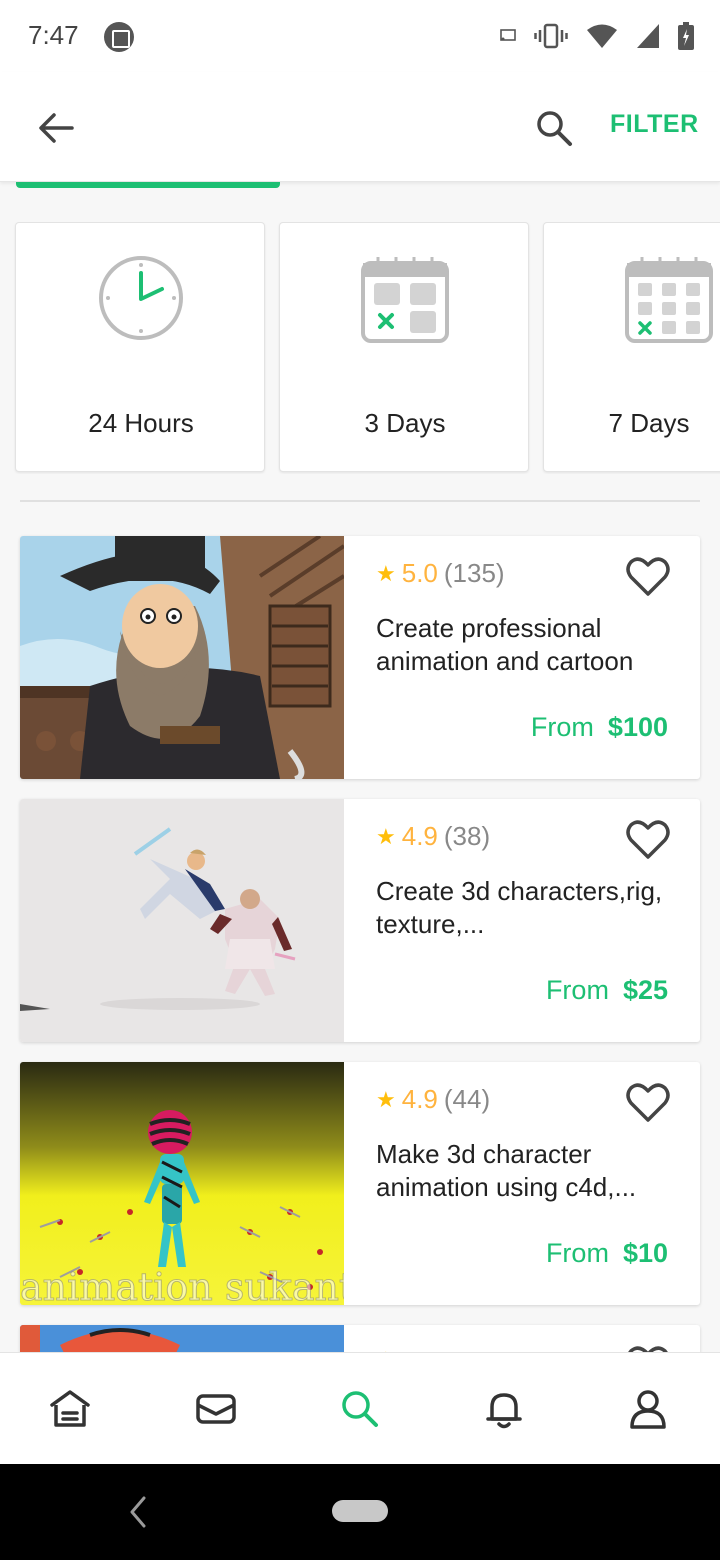 This screenshot has height=1560, width=720. What do you see at coordinates (686, 36) in the screenshot?
I see `battery-icon` at bounding box center [686, 36].